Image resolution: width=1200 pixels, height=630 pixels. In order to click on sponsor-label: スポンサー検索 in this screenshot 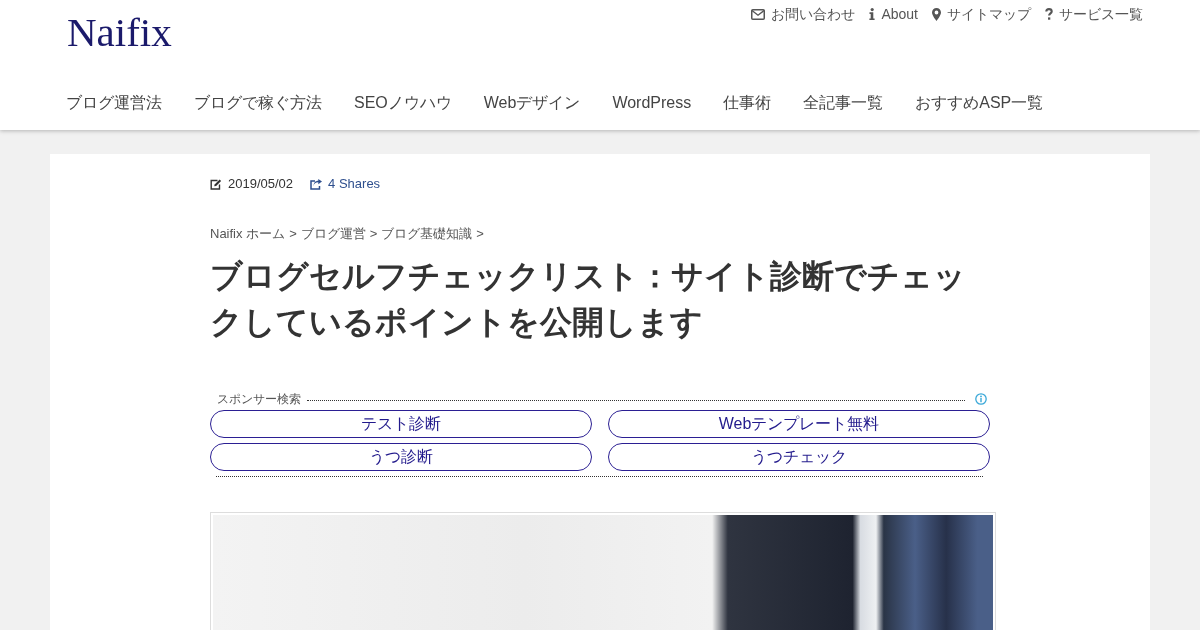, I will do `click(259, 399)`.